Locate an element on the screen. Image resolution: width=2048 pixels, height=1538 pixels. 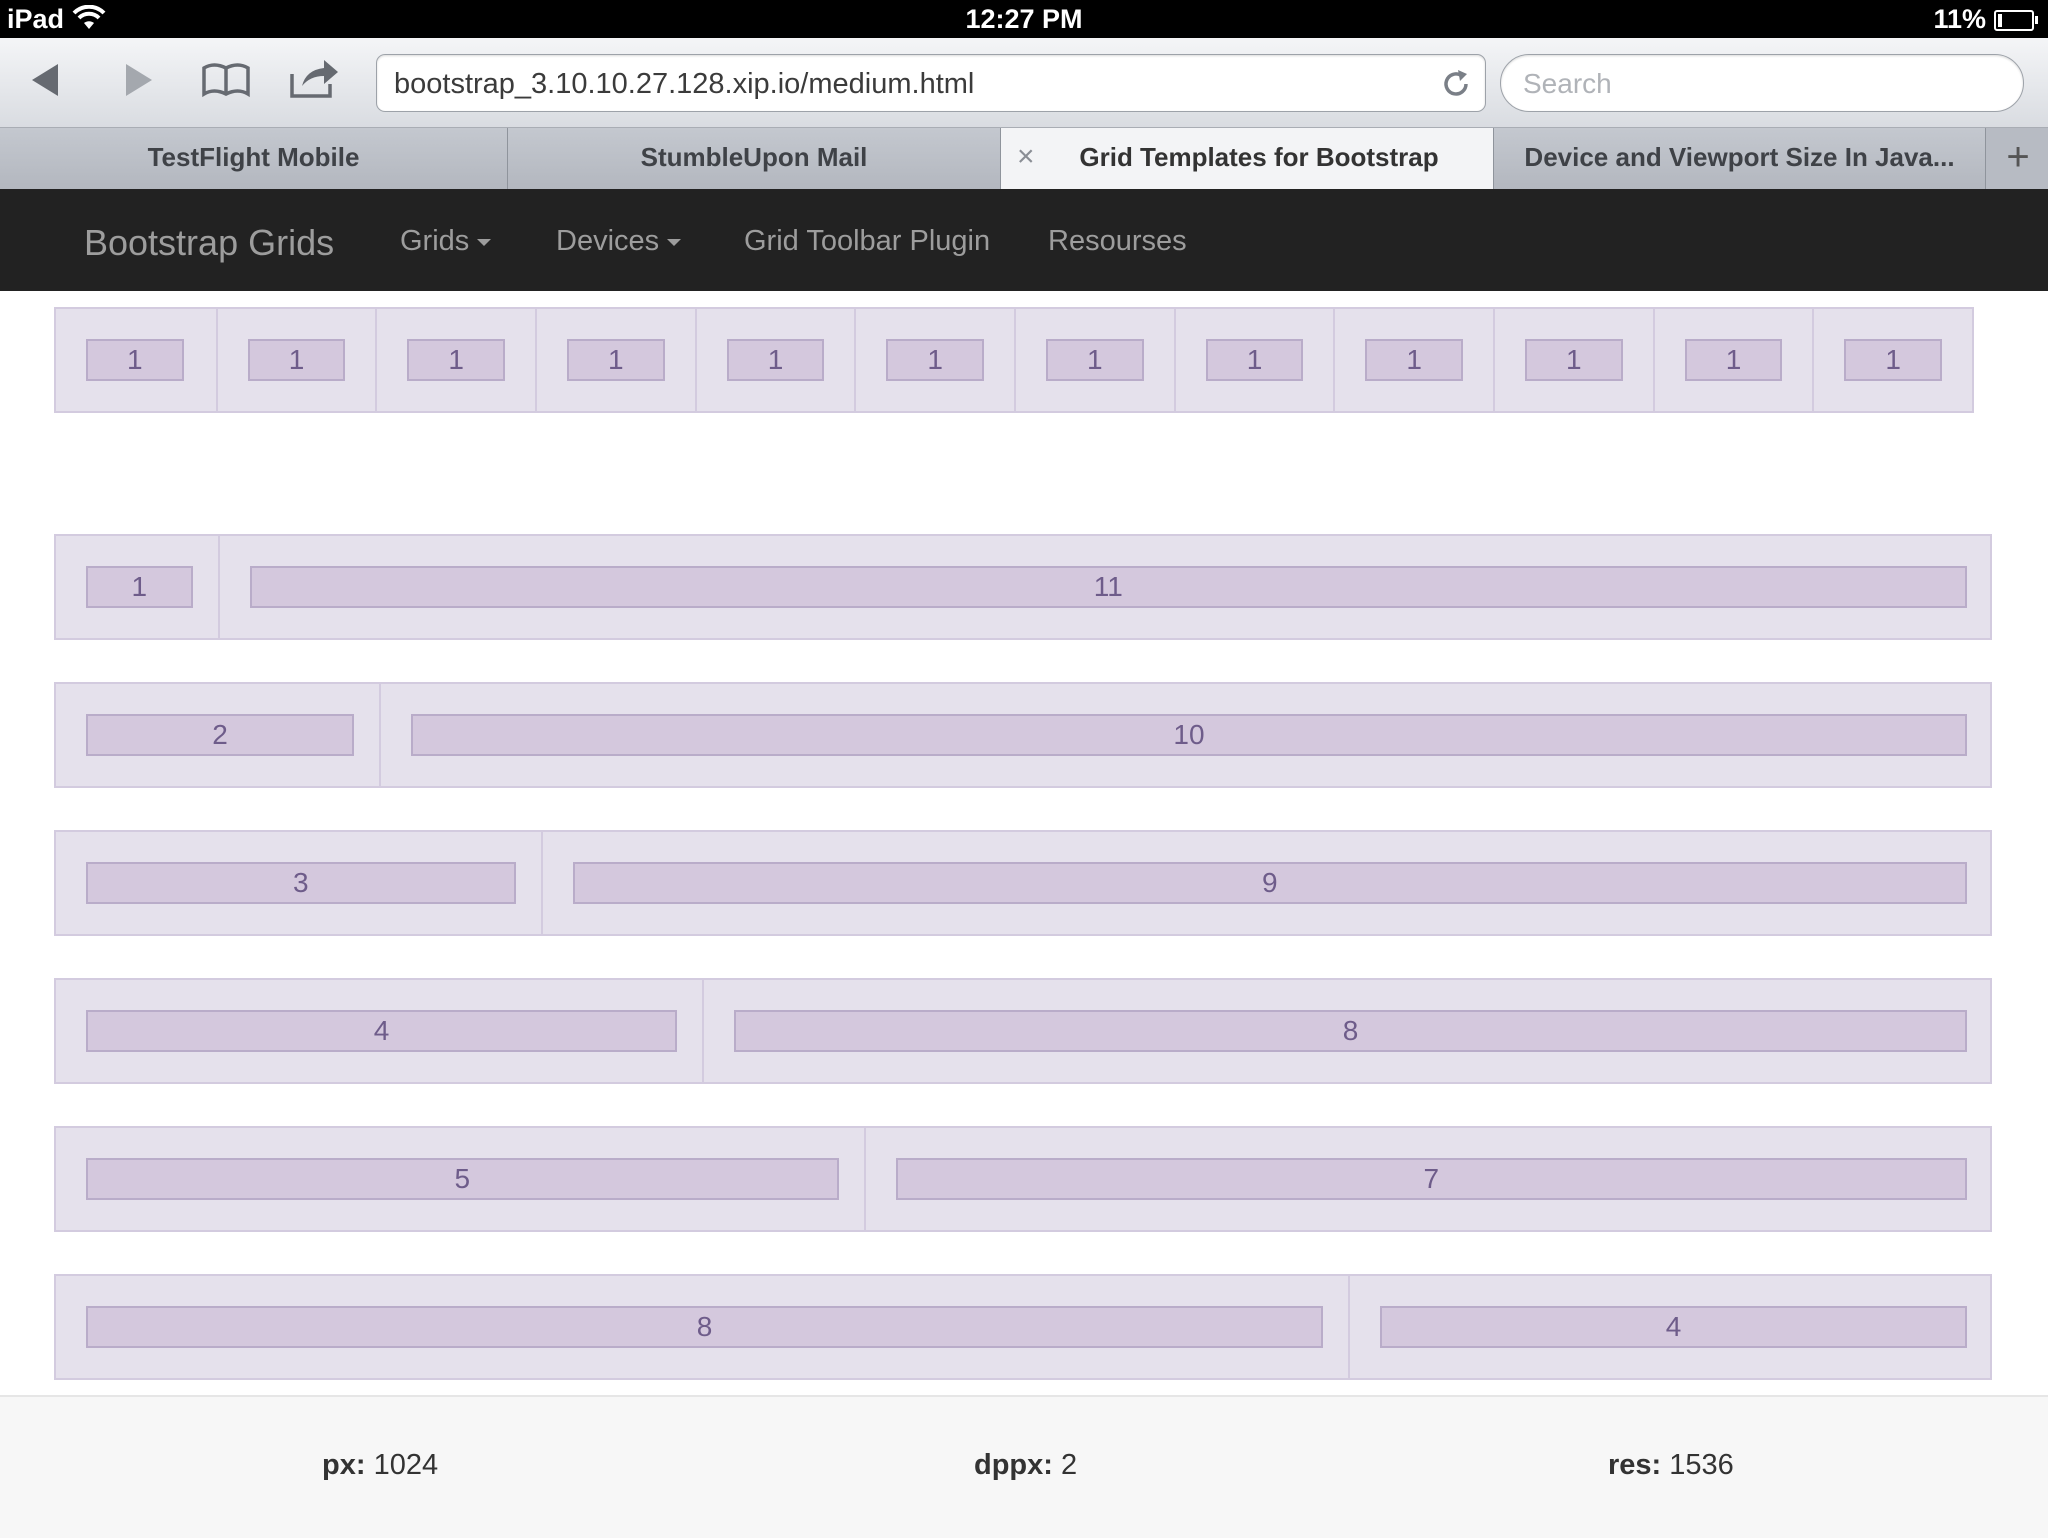
back-button is located at coordinates (54, 80).